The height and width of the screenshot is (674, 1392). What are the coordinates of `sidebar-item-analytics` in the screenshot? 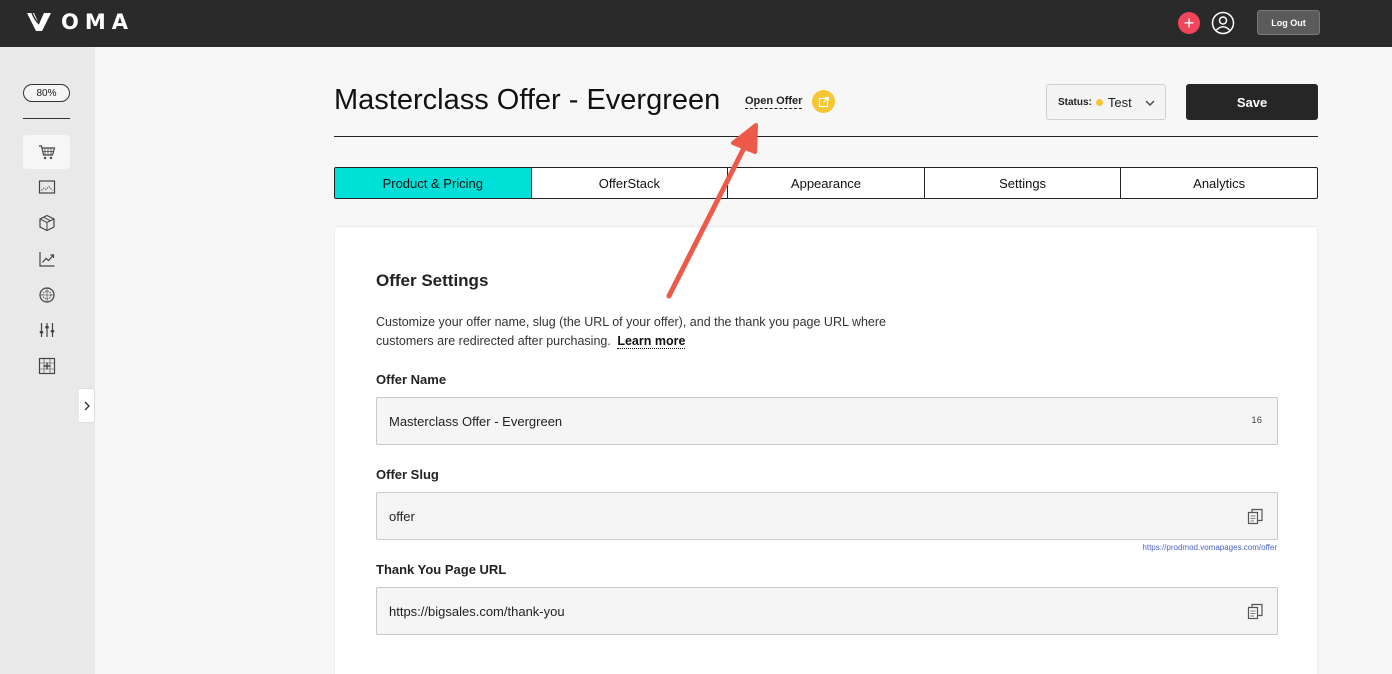 It's located at (46, 259).